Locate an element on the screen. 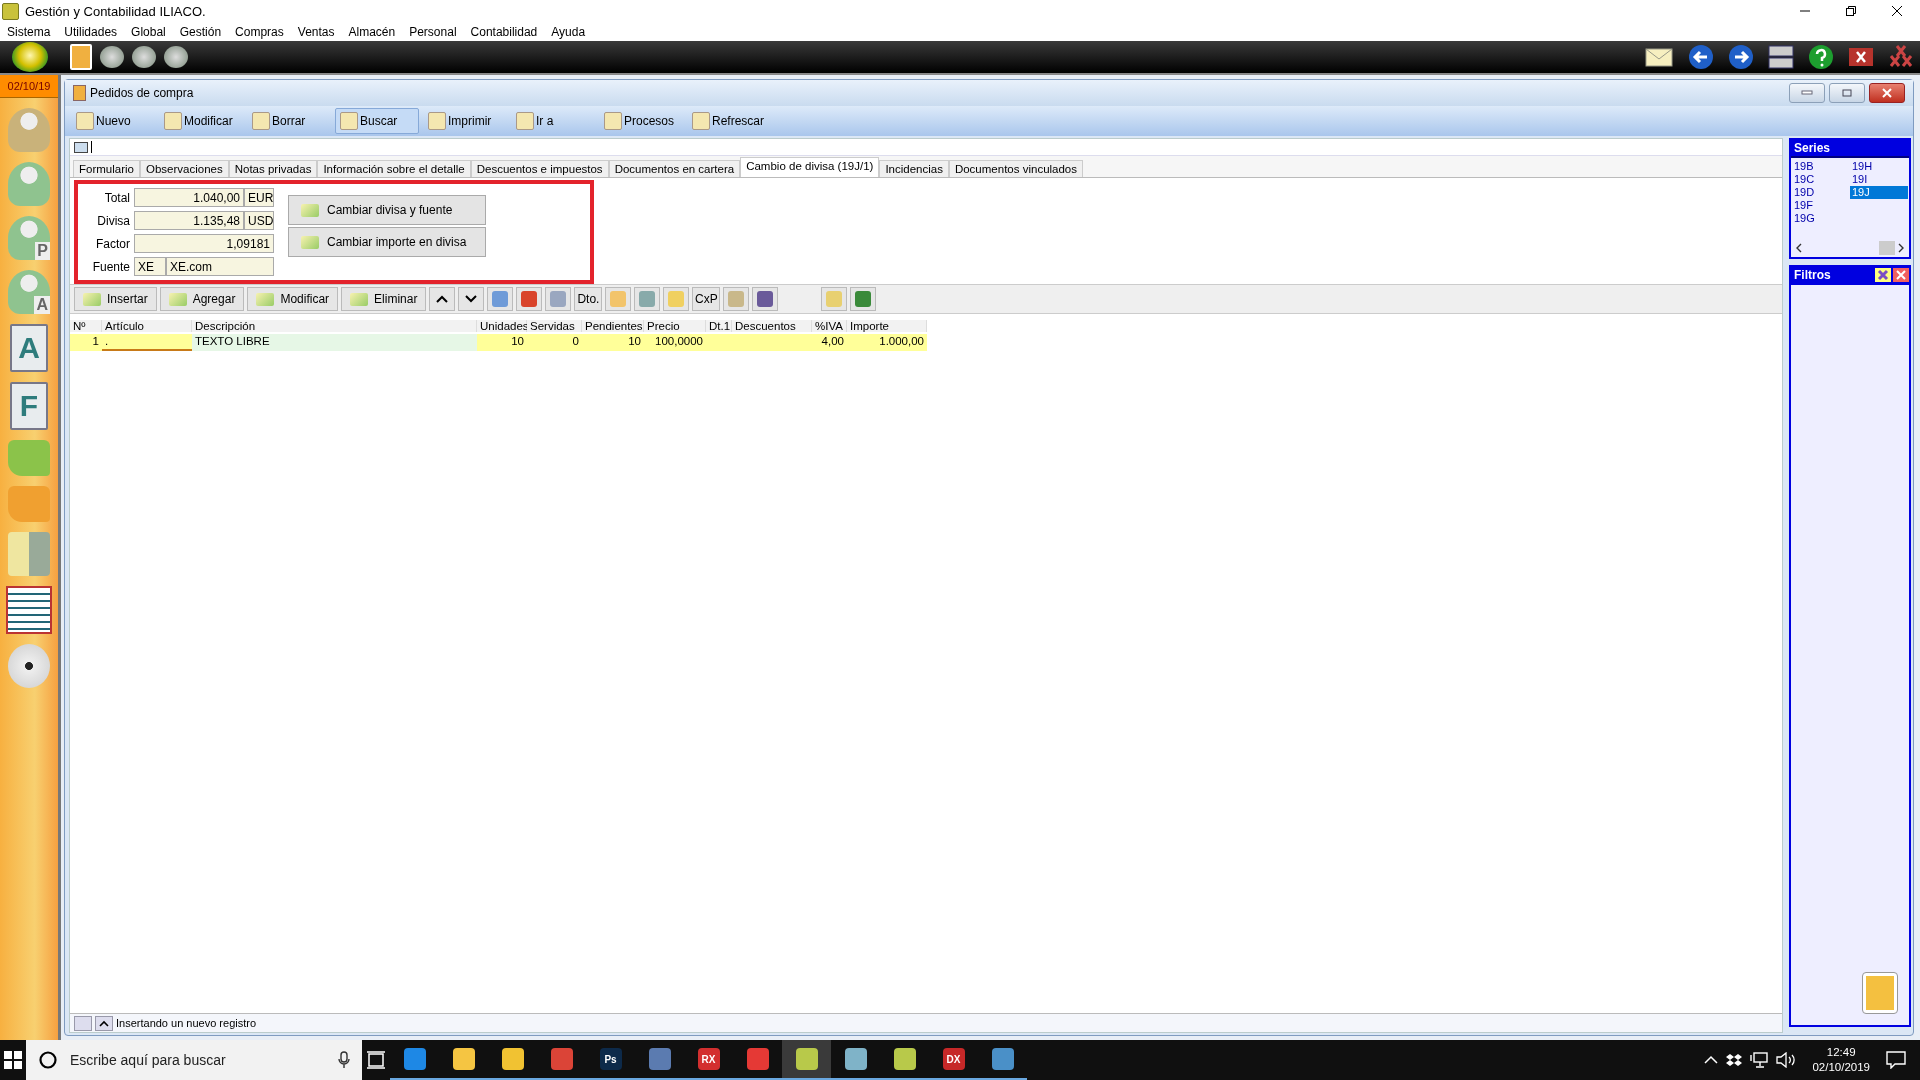  menu-item: Contabilidad is located at coordinates (504, 31).